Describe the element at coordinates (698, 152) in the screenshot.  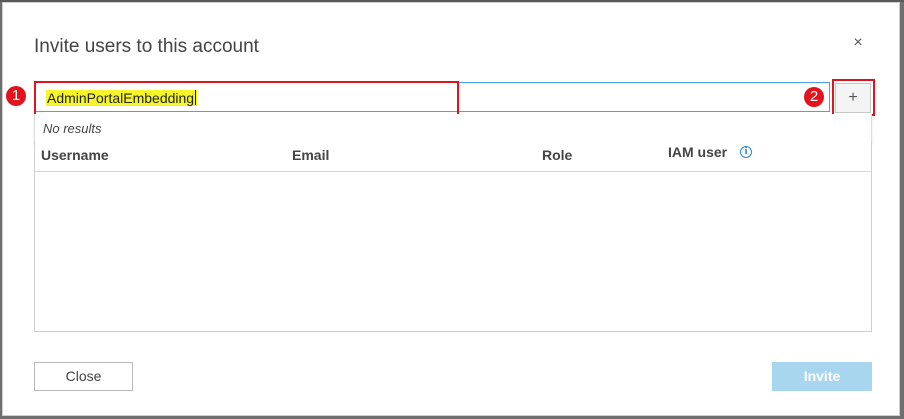
I see `column-header-iam-user: IAM user` at that location.